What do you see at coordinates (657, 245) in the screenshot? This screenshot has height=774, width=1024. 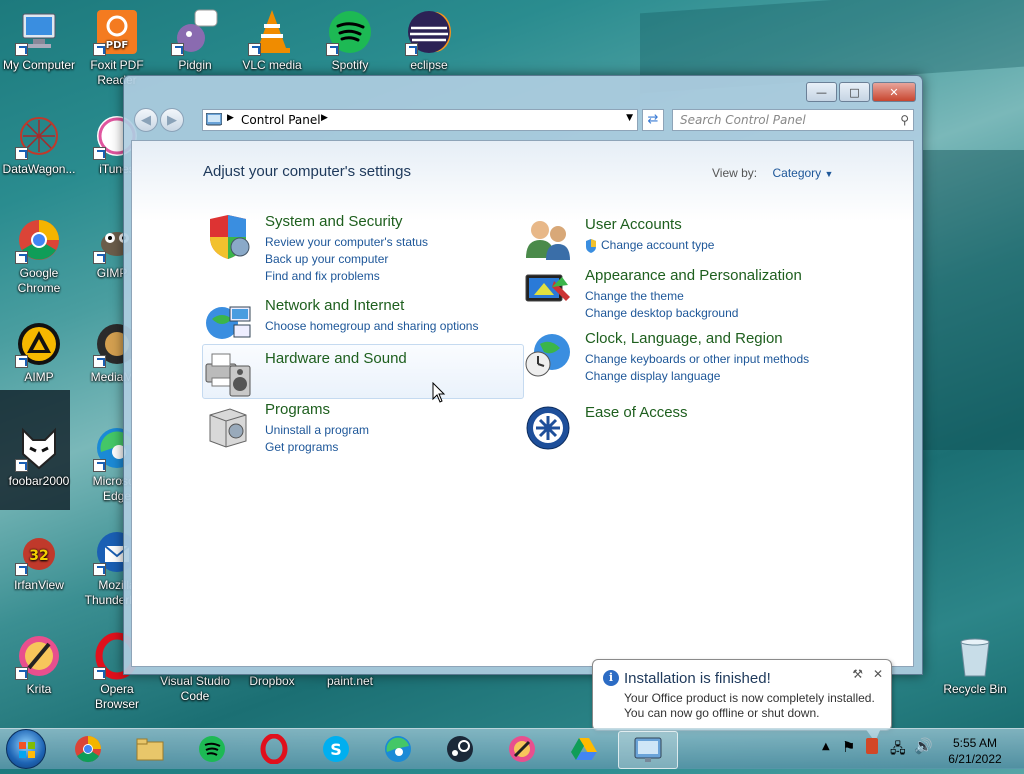 I see `change-account-type-link: Change account type` at bounding box center [657, 245].